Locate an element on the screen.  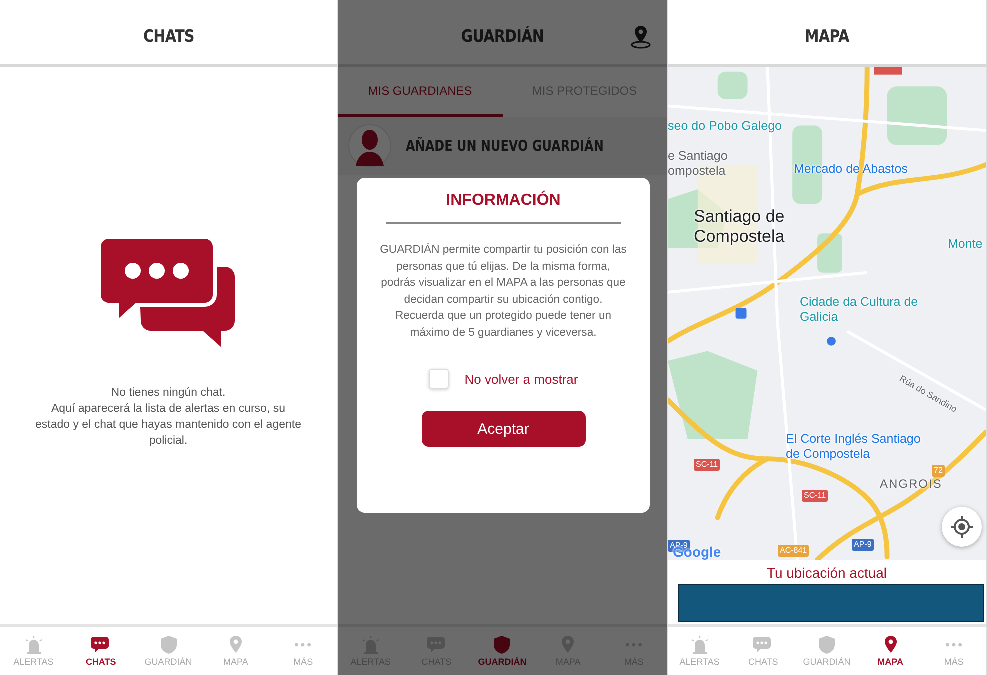
person-silhouette-icon is located at coordinates (370, 146).